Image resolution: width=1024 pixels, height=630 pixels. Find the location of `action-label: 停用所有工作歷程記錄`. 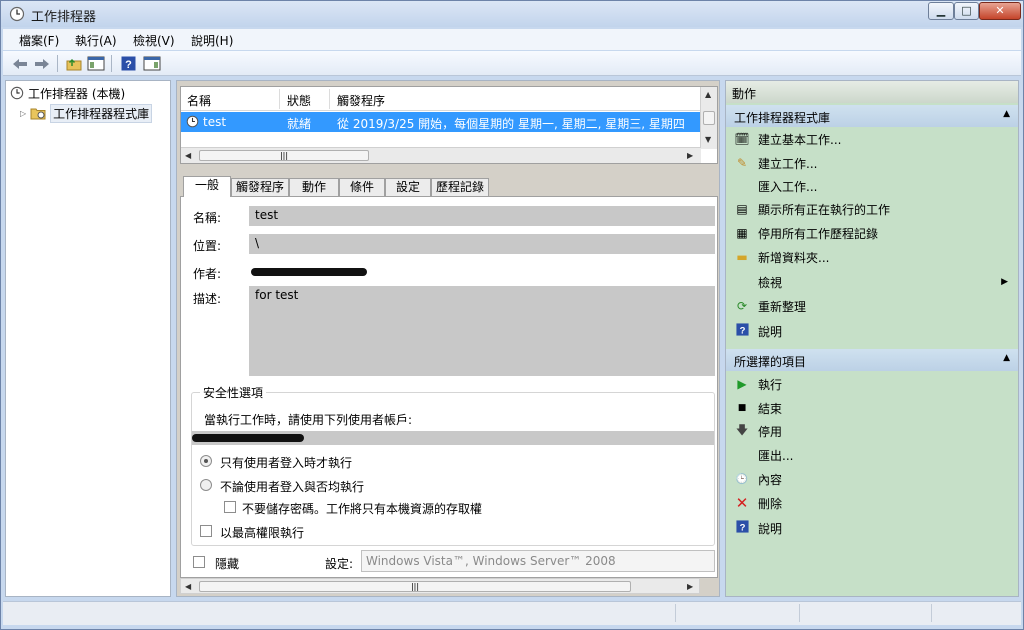

action-label: 停用所有工作歷程記錄 is located at coordinates (818, 233).